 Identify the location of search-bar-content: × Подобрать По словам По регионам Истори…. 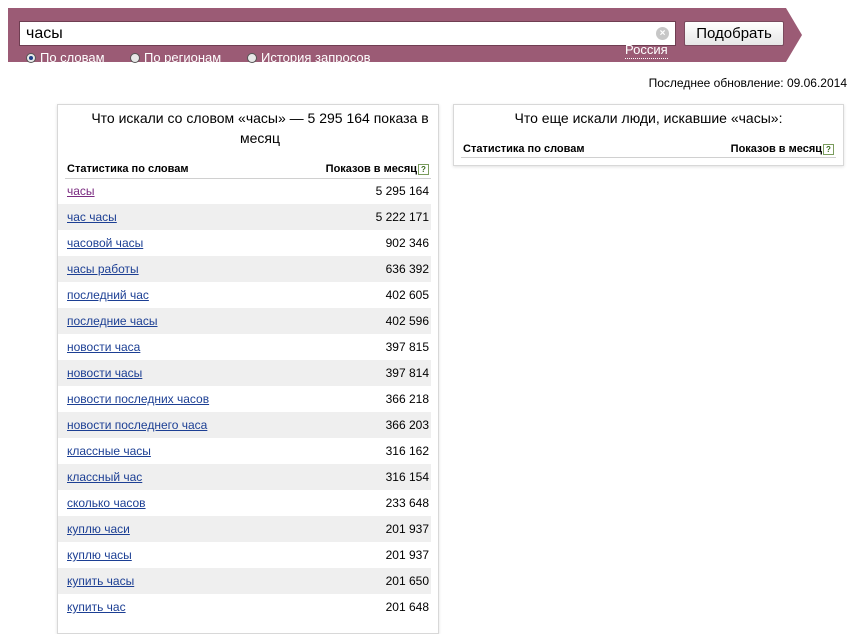
(397, 36).